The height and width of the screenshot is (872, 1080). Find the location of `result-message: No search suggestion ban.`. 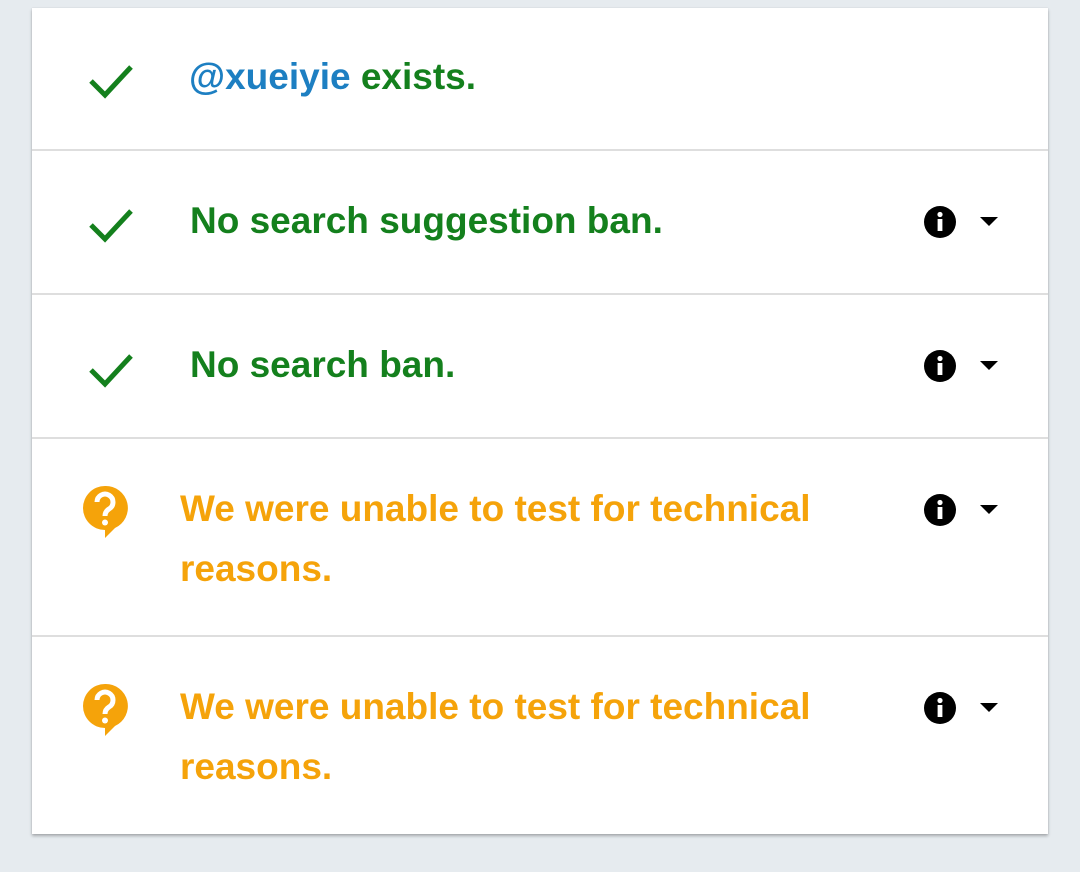

result-message: No search suggestion ban. is located at coordinates (426, 220).